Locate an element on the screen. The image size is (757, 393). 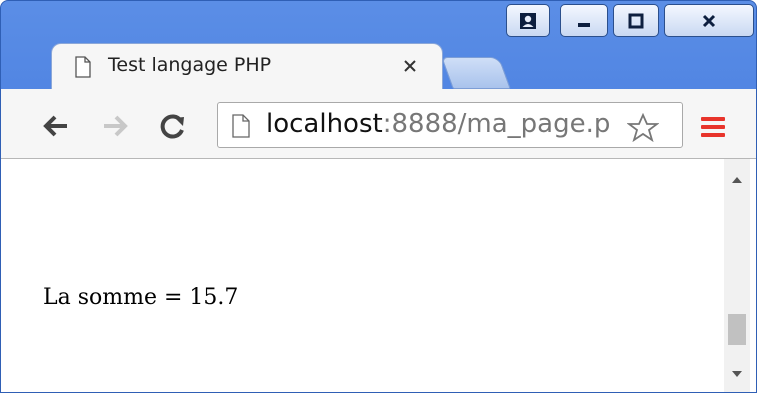
url-text: localhost:8888/ma_page.p is located at coordinates (438, 124).